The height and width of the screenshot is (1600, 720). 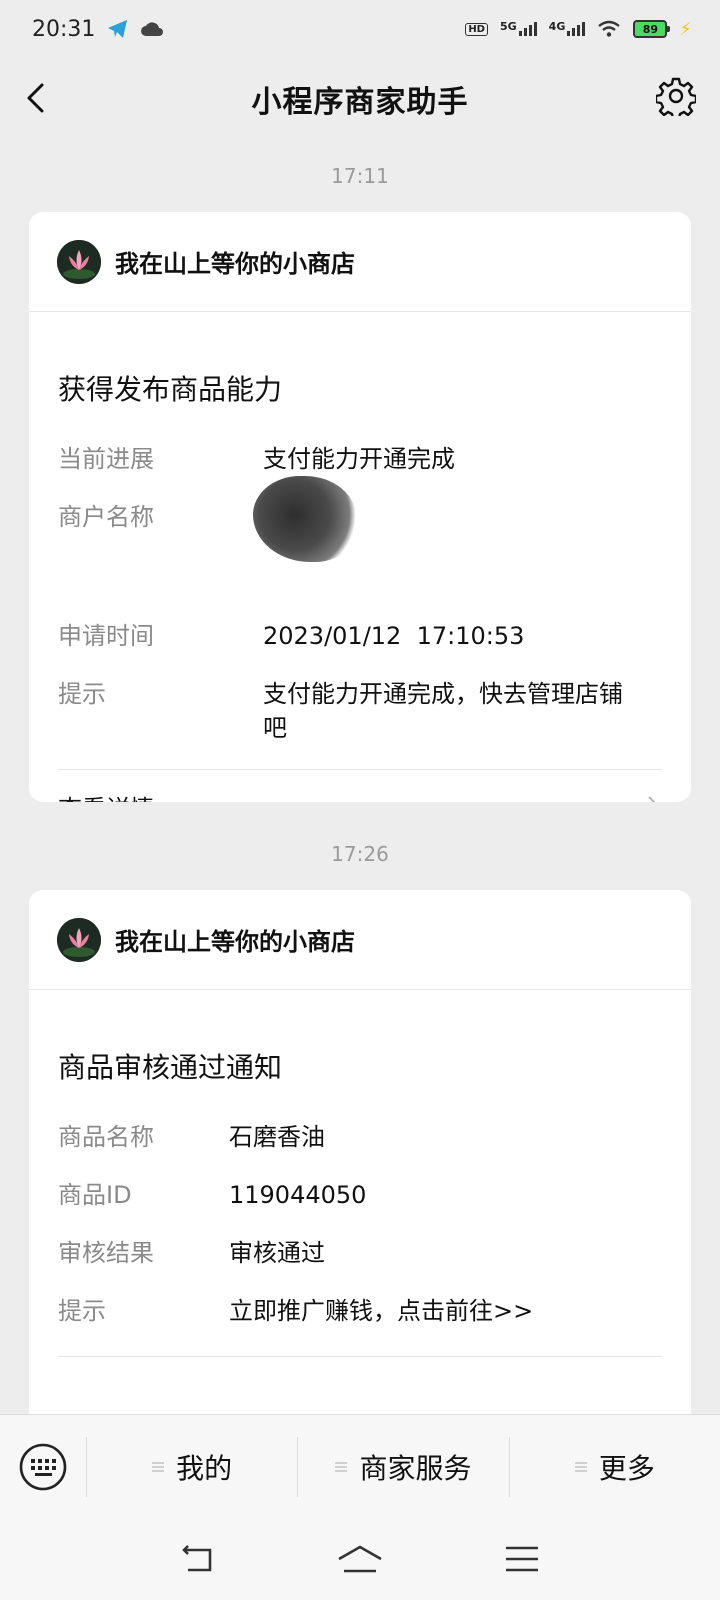 I want to click on info-row: 提示 立即推广赚钱，点击前往>>, so click(x=360, y=1311).